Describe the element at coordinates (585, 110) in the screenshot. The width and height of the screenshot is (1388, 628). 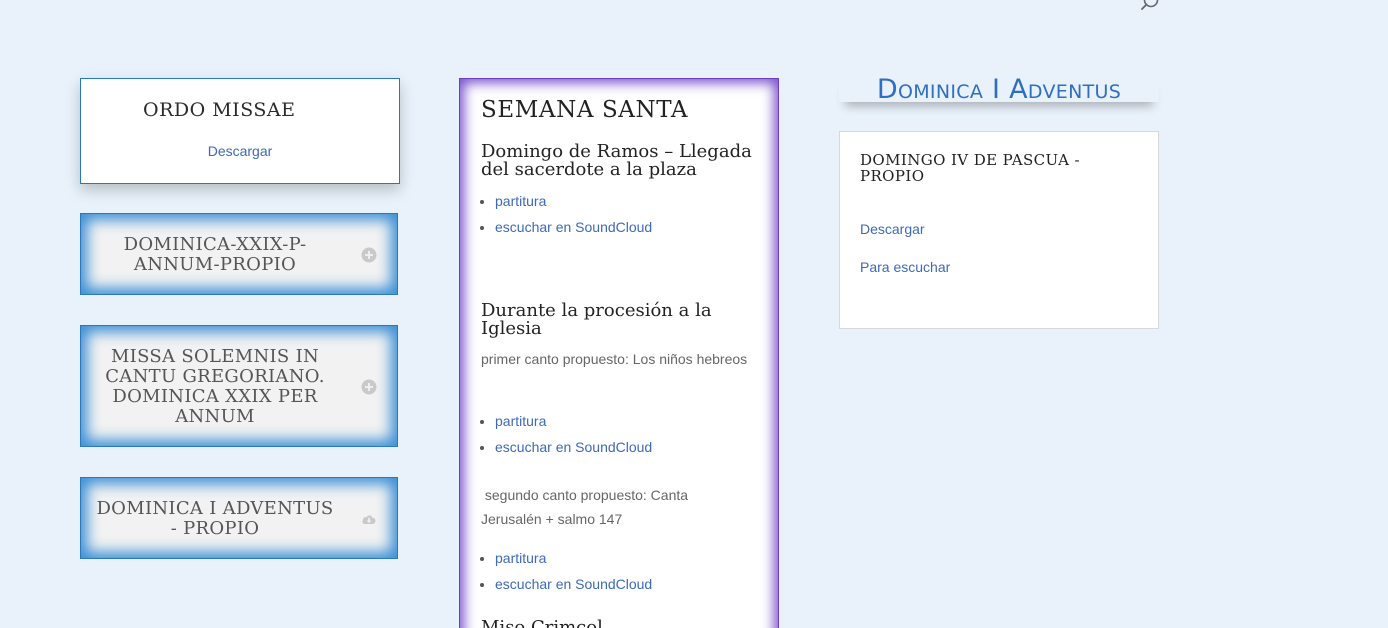
I see `semana-santa-heading: SEMANA SANTA` at that location.